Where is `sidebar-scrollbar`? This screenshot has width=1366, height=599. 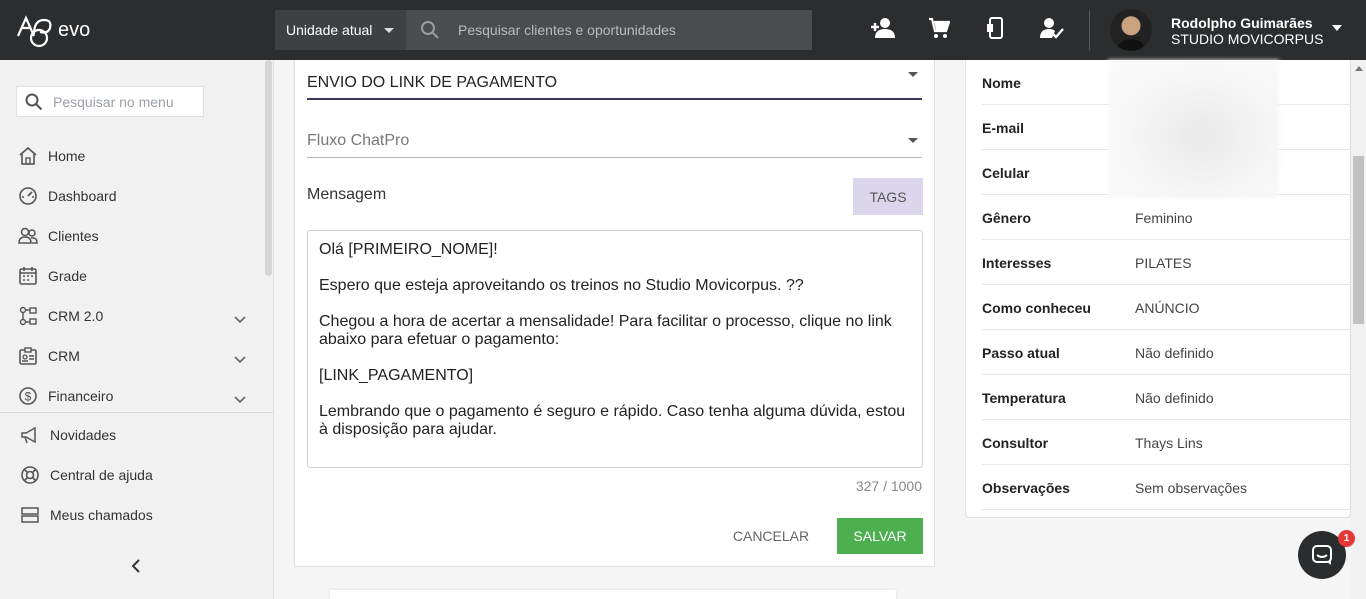 sidebar-scrollbar is located at coordinates (268, 168).